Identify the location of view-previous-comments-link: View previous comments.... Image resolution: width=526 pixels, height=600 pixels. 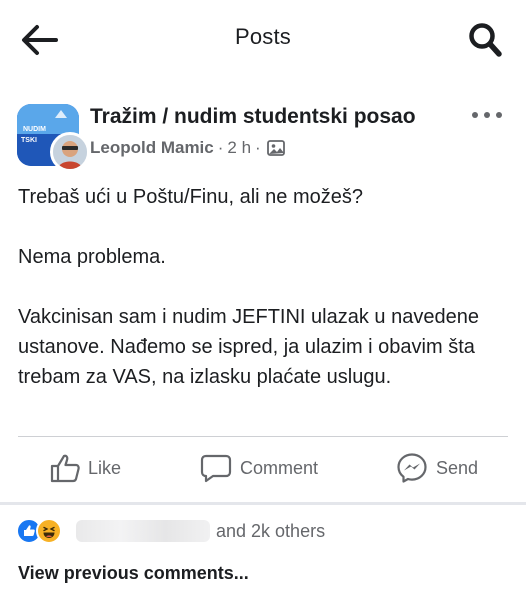
(133, 573).